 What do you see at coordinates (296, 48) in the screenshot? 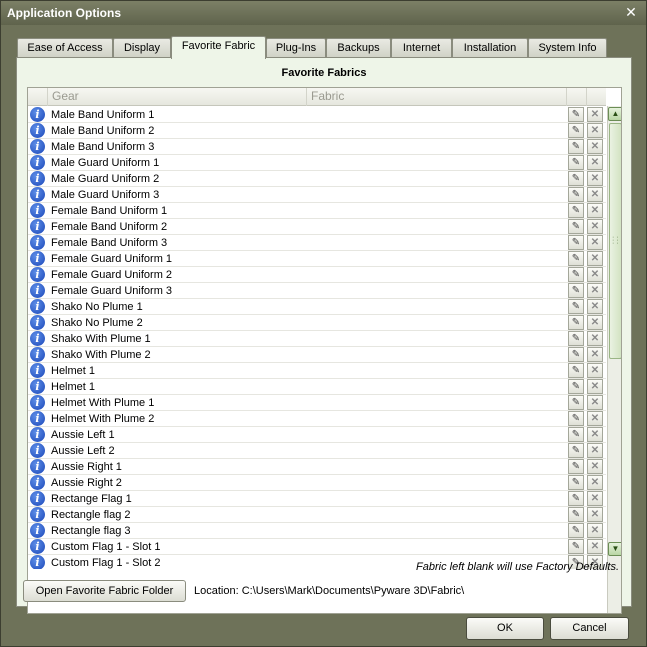
I see `tab-plug-ins: Plug-Ins` at bounding box center [296, 48].